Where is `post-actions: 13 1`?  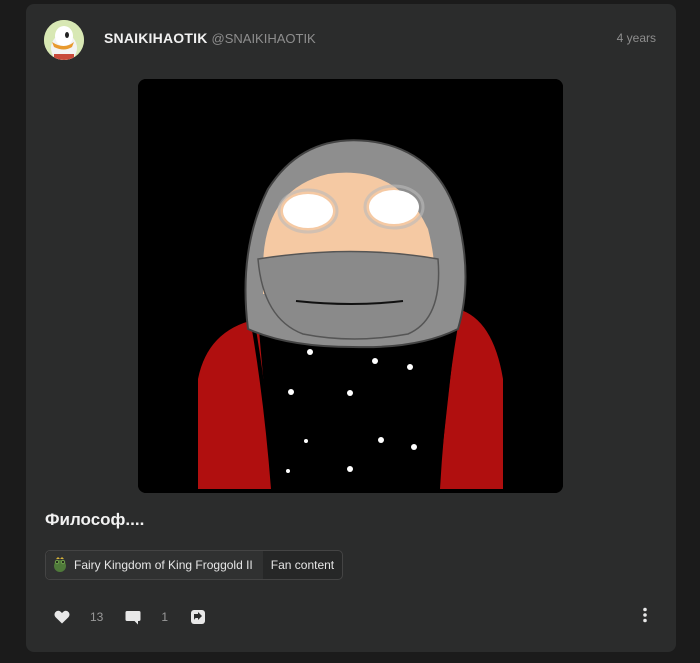 post-actions: 13 1 is located at coordinates (351, 617).